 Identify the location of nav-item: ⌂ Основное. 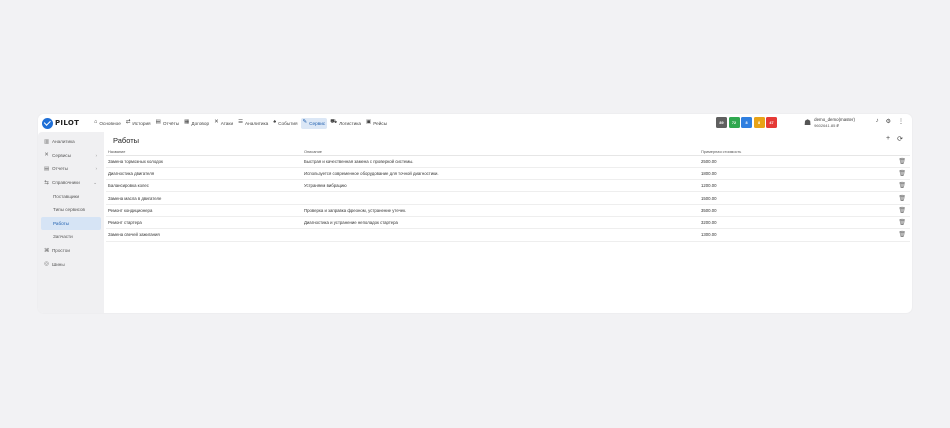
(107, 123).